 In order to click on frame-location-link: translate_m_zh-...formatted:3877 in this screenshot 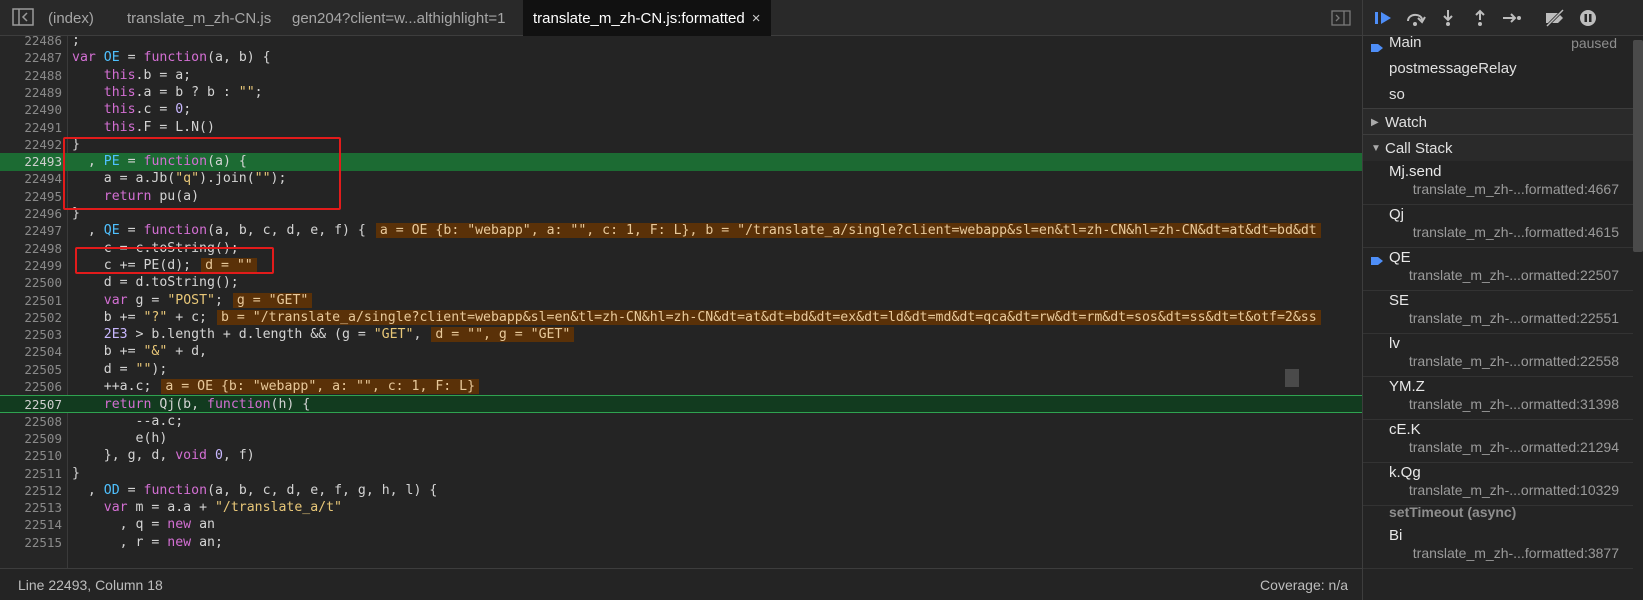, I will do `click(1516, 553)`.